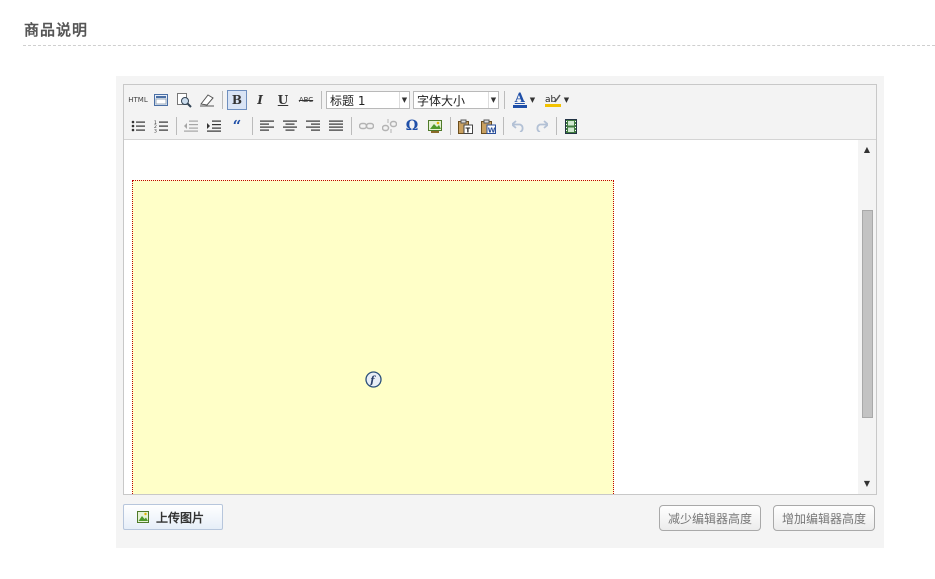 The height and width of the screenshot is (579, 935). I want to click on bold-button: B, so click(237, 100).